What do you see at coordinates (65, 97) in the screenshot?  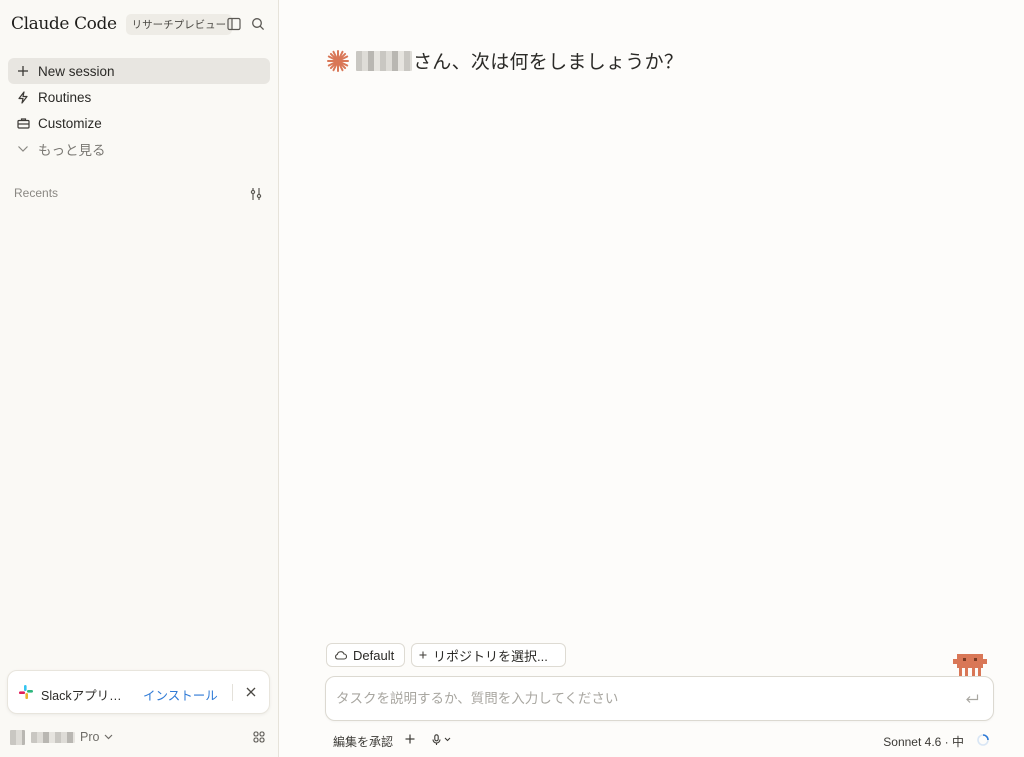 I see `nav-label: Routines` at bounding box center [65, 97].